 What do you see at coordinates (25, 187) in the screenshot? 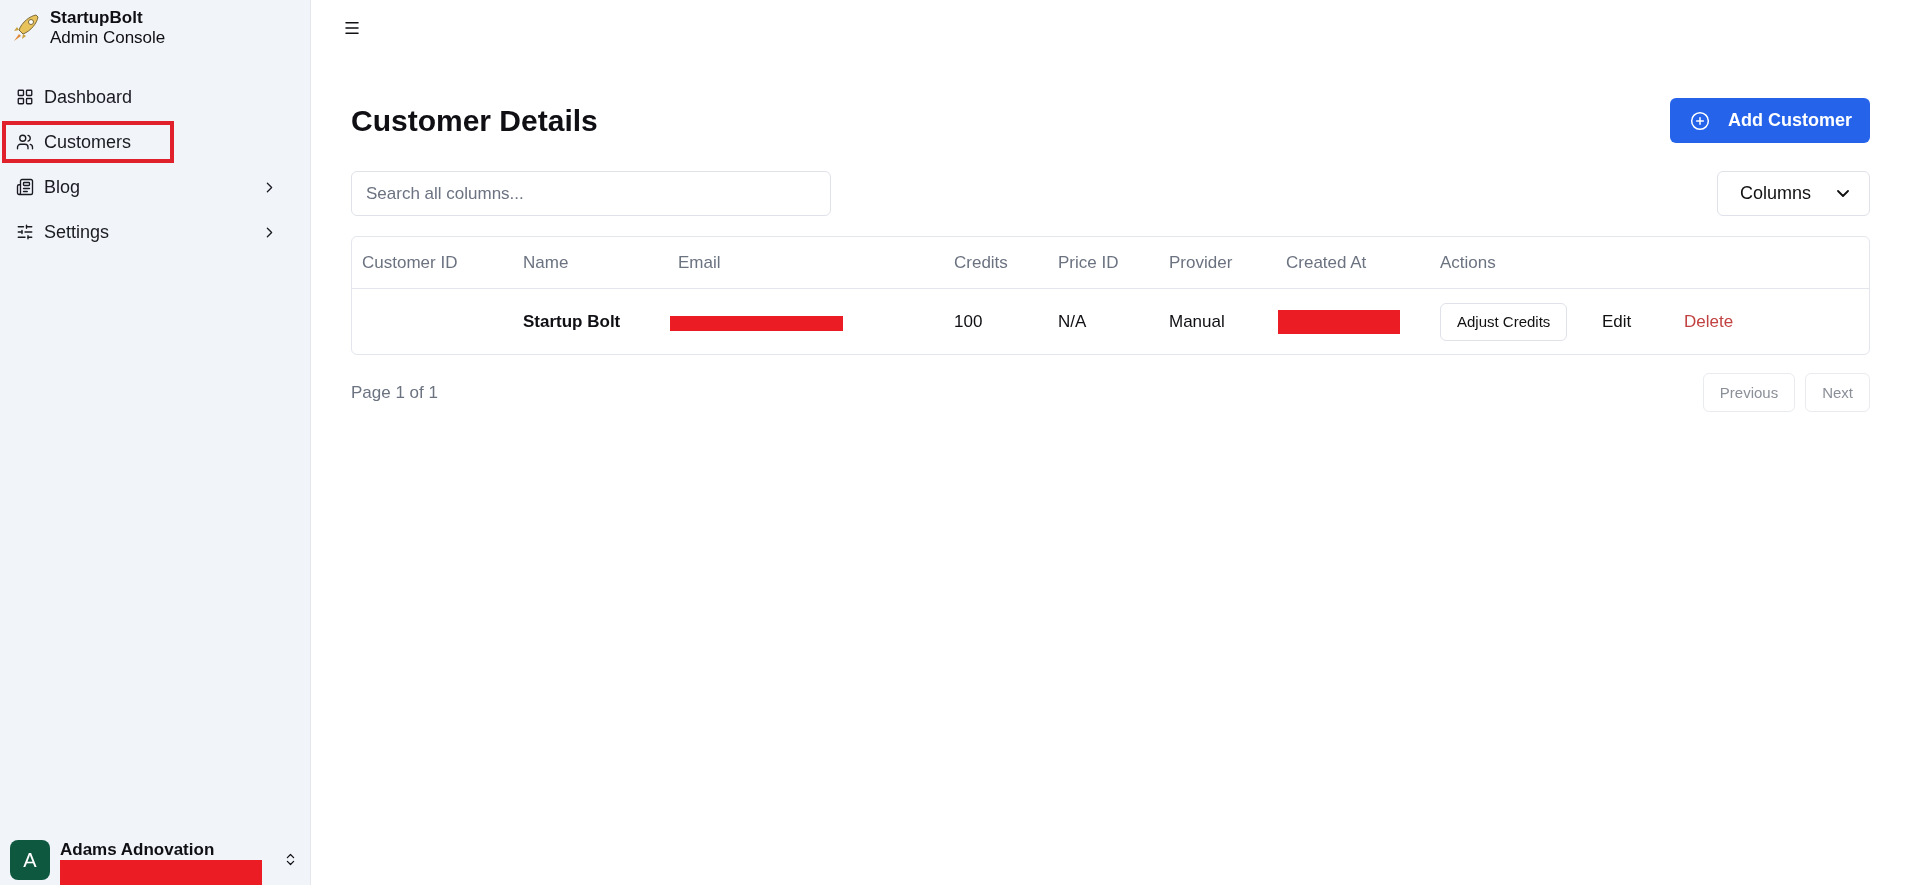
I see `newspaper-icon` at bounding box center [25, 187].